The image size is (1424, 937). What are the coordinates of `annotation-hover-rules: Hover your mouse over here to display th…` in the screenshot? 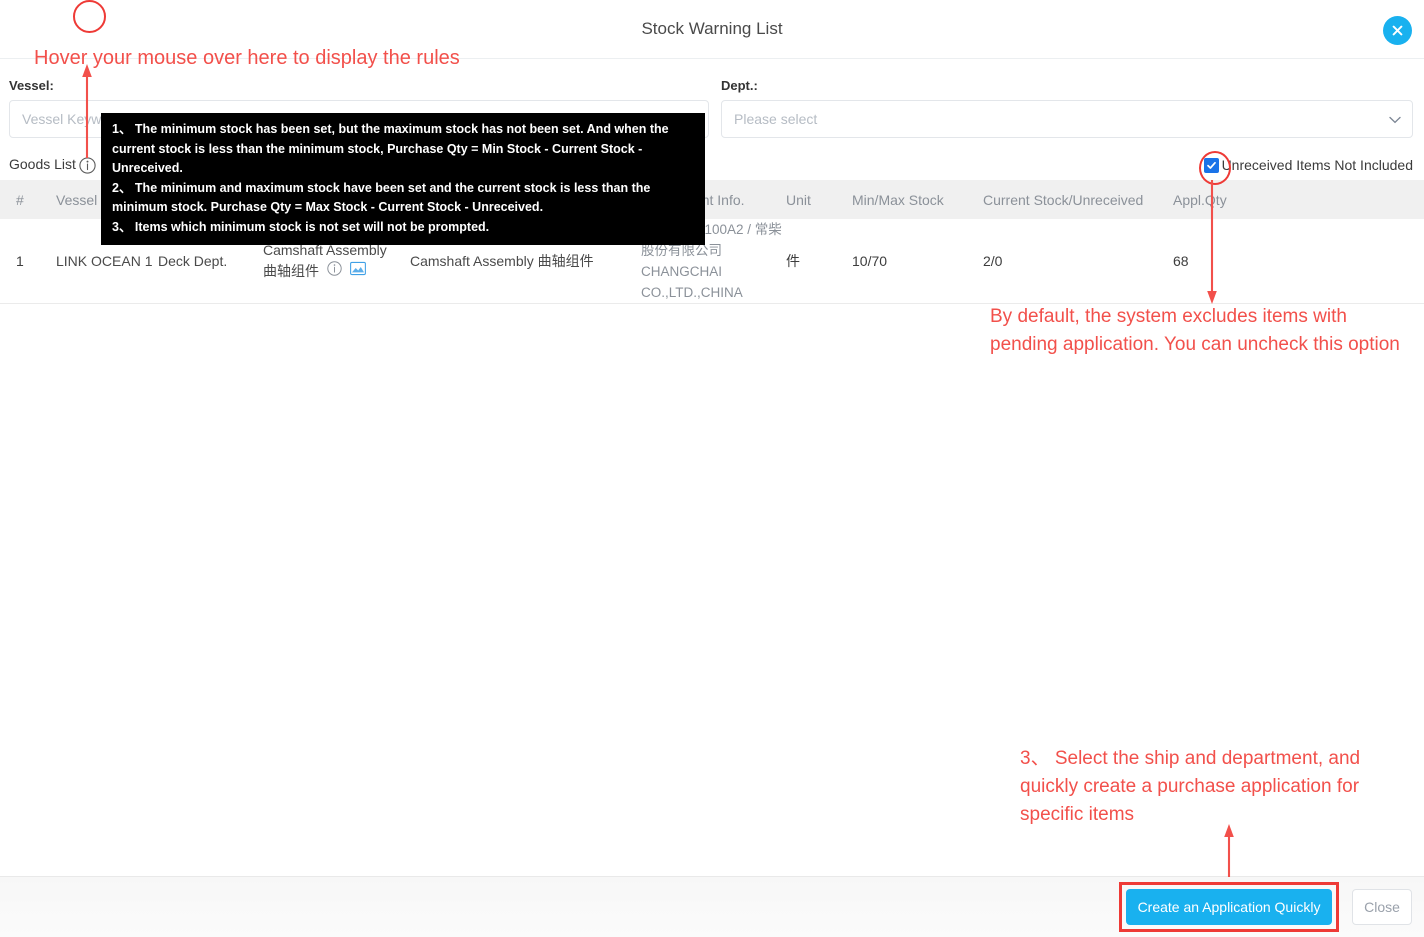 It's located at (247, 58).